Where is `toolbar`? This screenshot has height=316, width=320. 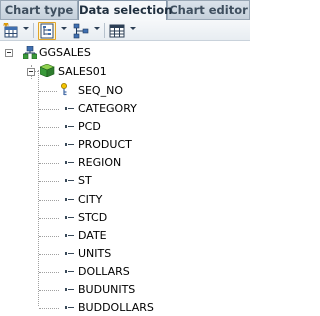 toolbar is located at coordinates (125, 30).